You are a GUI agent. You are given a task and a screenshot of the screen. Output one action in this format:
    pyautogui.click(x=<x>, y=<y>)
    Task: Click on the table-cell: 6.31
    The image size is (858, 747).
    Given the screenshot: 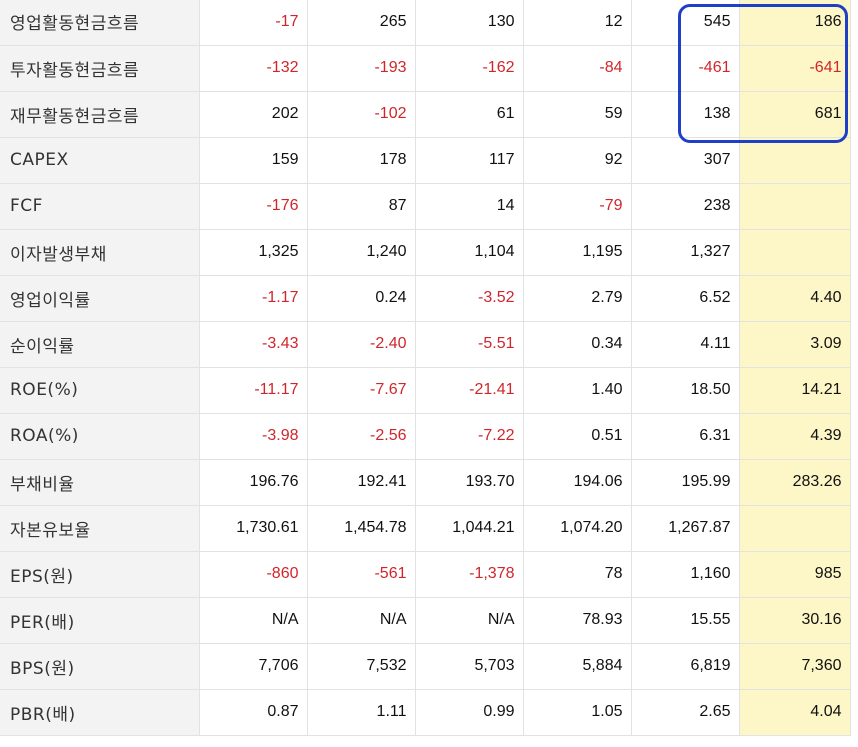 What is the action you would take?
    pyautogui.click(x=685, y=436)
    